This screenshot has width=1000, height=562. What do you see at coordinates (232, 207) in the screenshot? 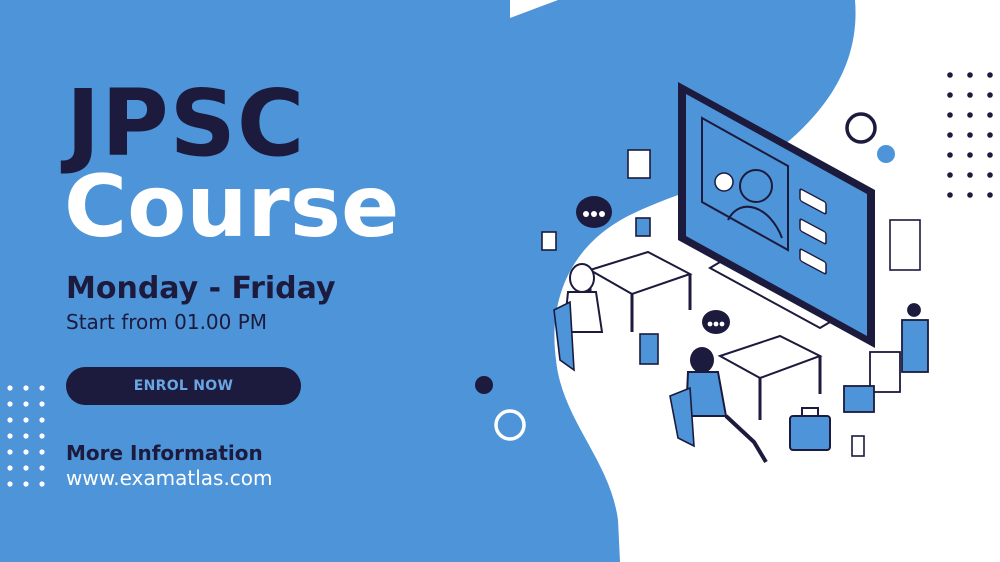
I see `course-title-line2: Course` at bounding box center [232, 207].